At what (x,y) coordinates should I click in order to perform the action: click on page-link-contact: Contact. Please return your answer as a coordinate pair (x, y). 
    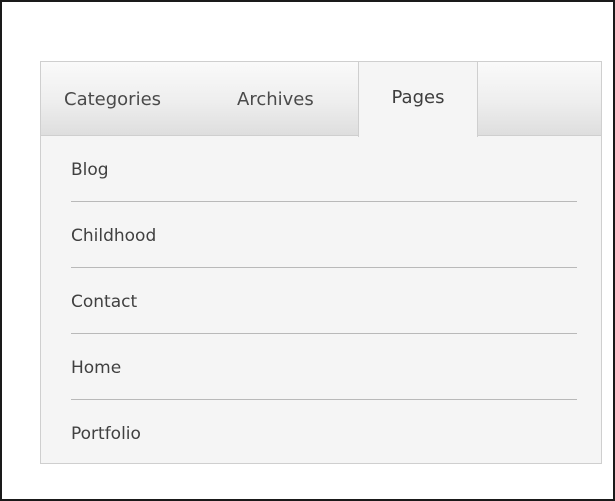
    Looking at the image, I should click on (324, 301).